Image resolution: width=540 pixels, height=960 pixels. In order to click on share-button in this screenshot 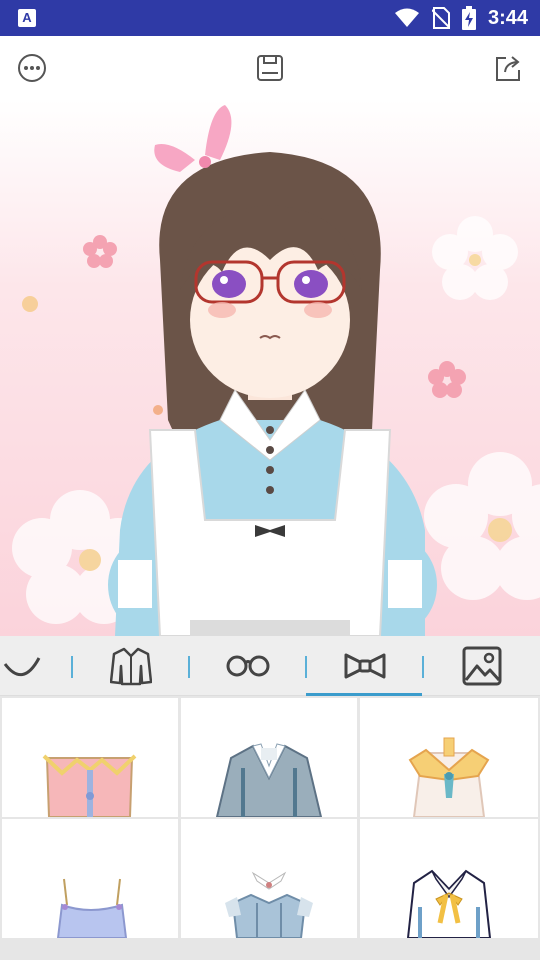, I will do `click(508, 68)`.